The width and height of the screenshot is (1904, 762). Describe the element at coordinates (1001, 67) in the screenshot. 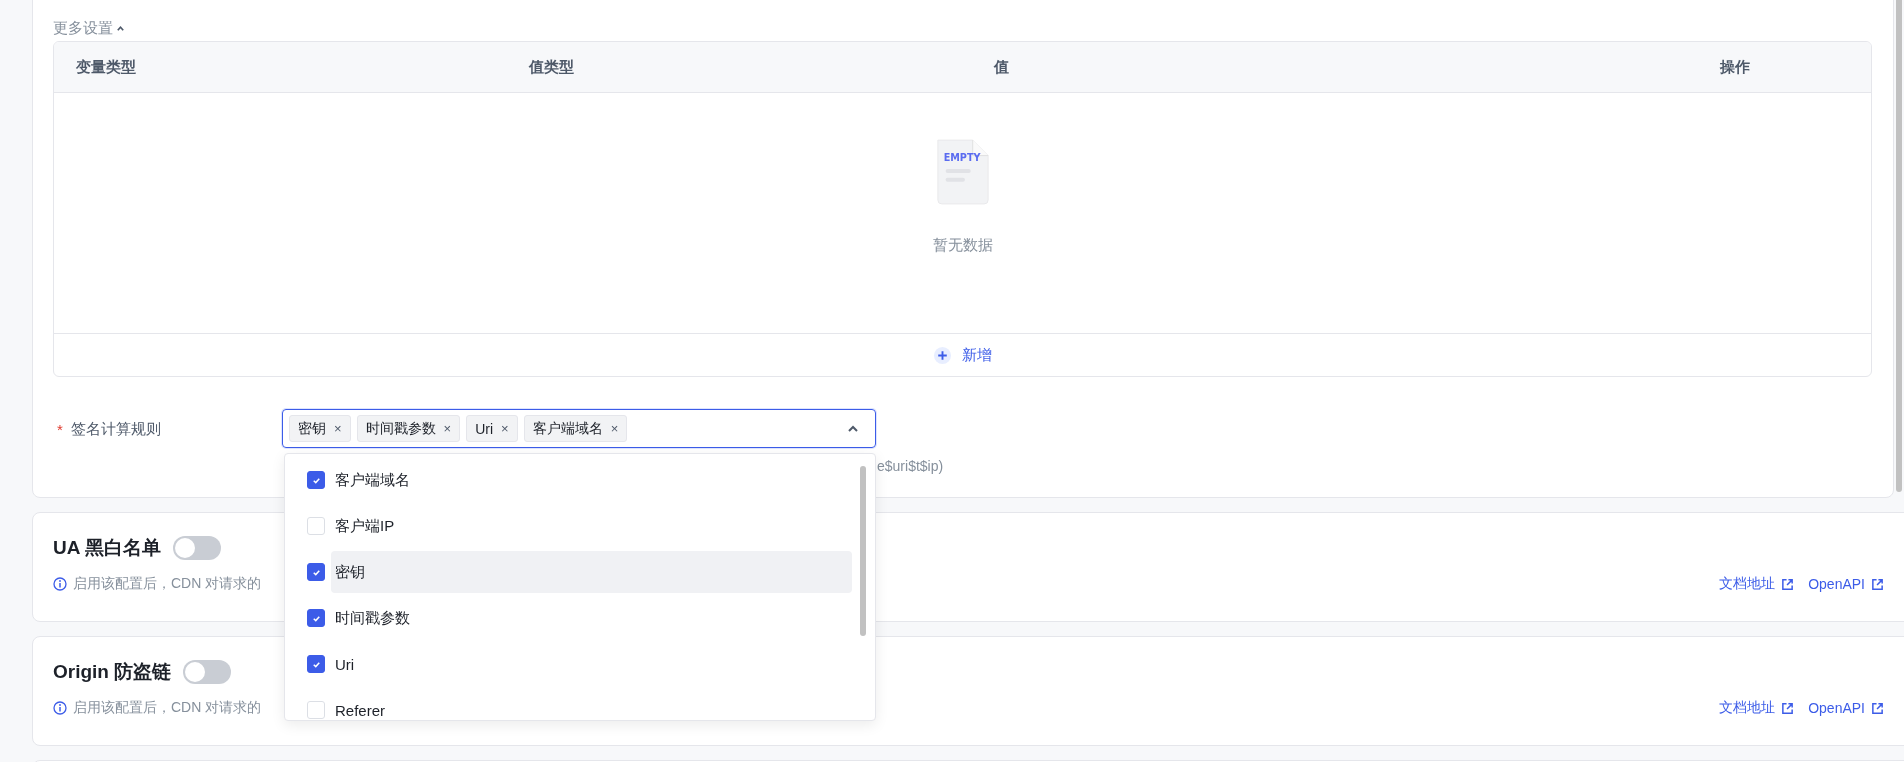

I see `column-header: 值` at that location.